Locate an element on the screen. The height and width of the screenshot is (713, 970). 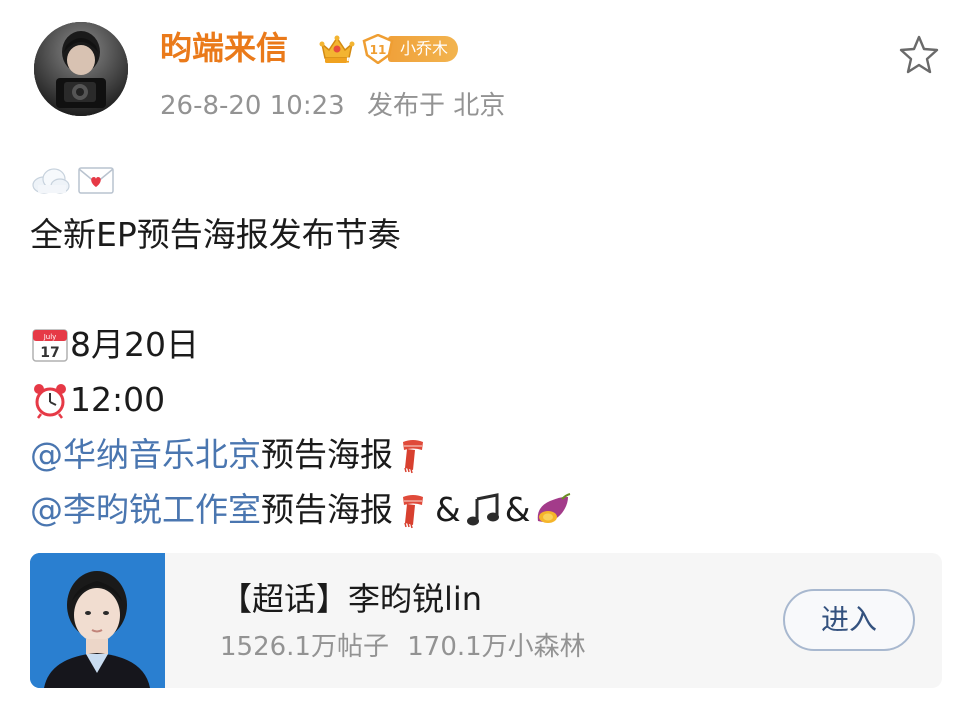
star-icon is located at coordinates (919, 54).